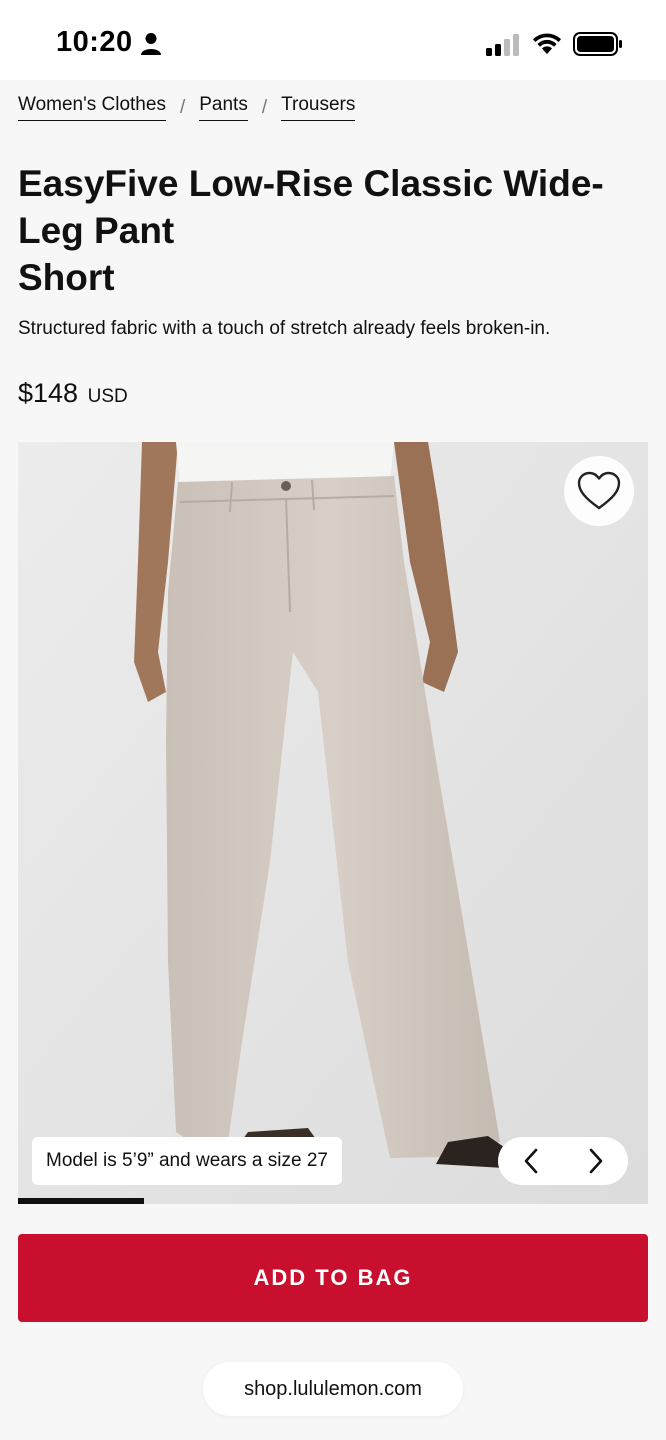 The image size is (666, 1440). I want to click on next-image-button, so click(596, 1161).